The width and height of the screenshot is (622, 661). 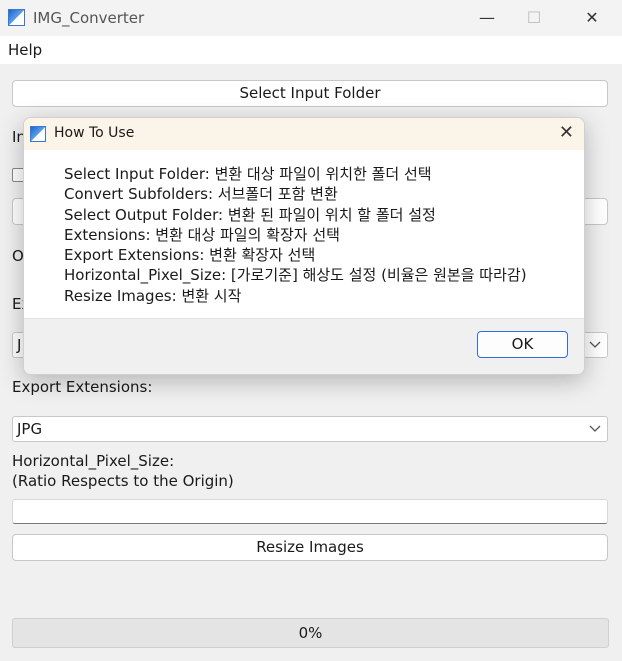 I want to click on export-extensions-select: JPG, so click(x=310, y=429).